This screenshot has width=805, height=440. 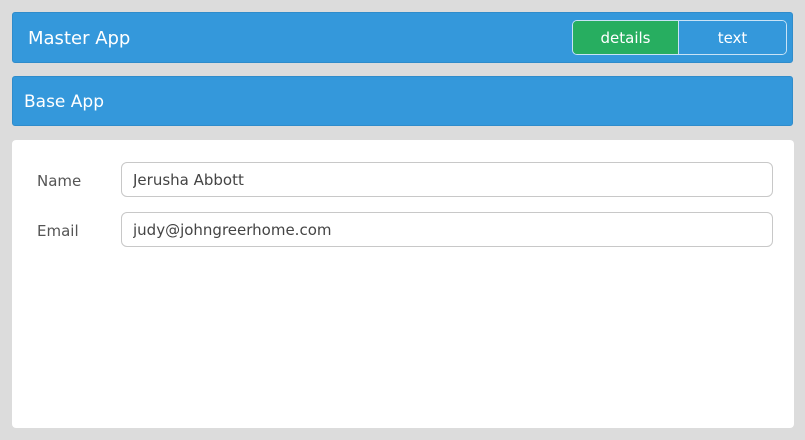 I want to click on base-app-header: Base App, so click(x=402, y=101).